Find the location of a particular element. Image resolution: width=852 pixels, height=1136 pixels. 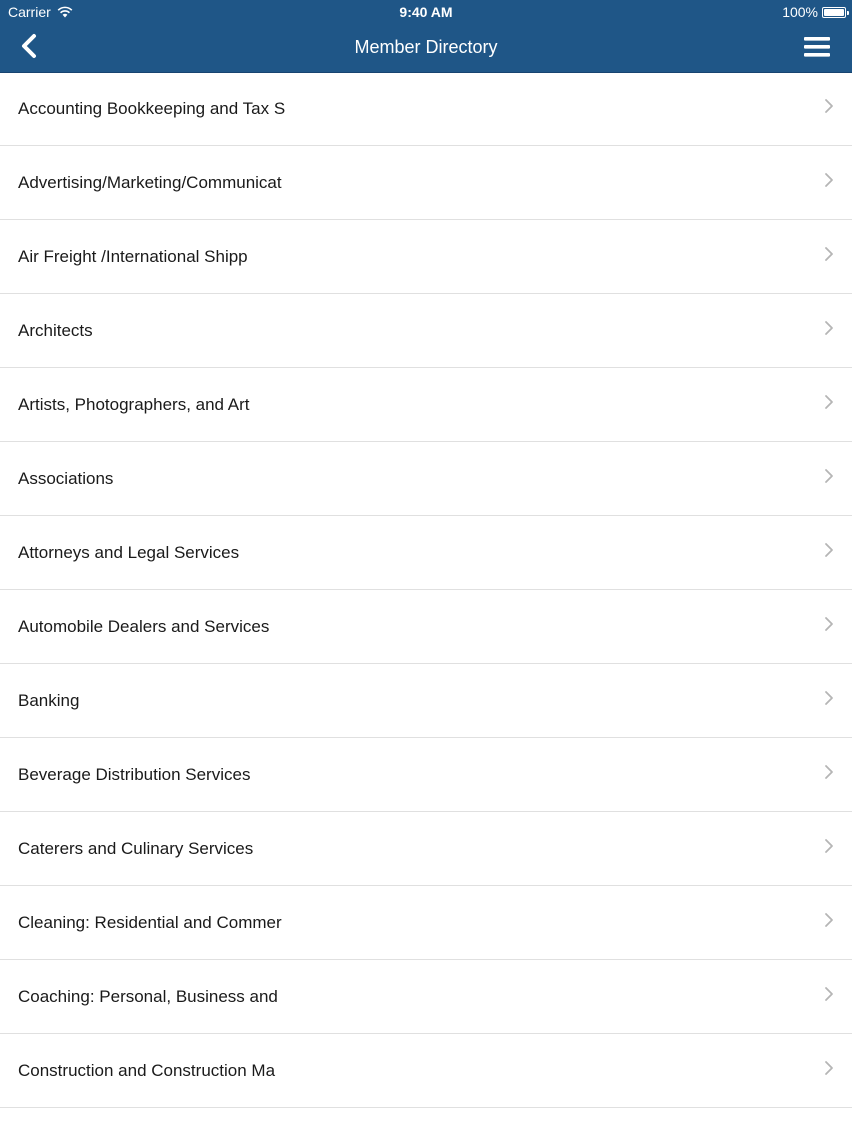

list-item-label: Caterers and Culinary Services is located at coordinates (136, 848).